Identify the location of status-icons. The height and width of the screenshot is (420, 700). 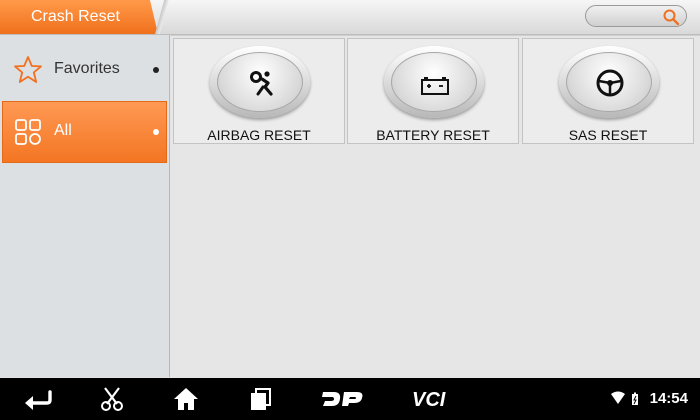
(624, 398).